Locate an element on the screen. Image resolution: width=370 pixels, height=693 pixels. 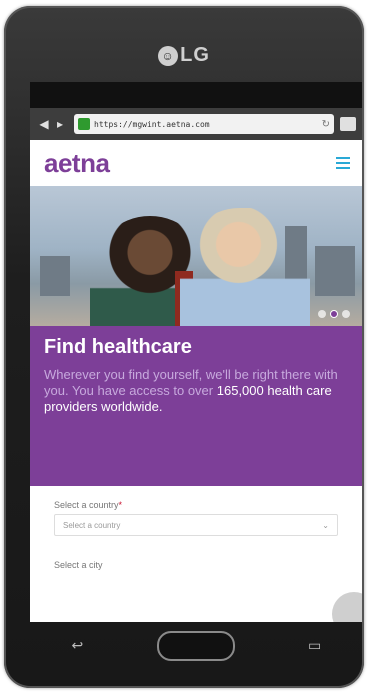
city-label: Select a city is located at coordinates (78, 565).